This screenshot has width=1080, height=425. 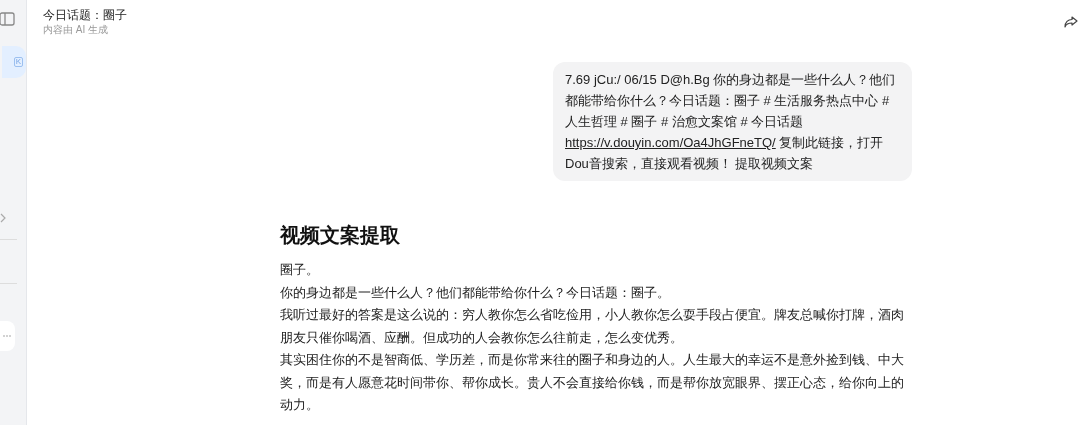 I want to click on more-button, so click(x=7, y=336).